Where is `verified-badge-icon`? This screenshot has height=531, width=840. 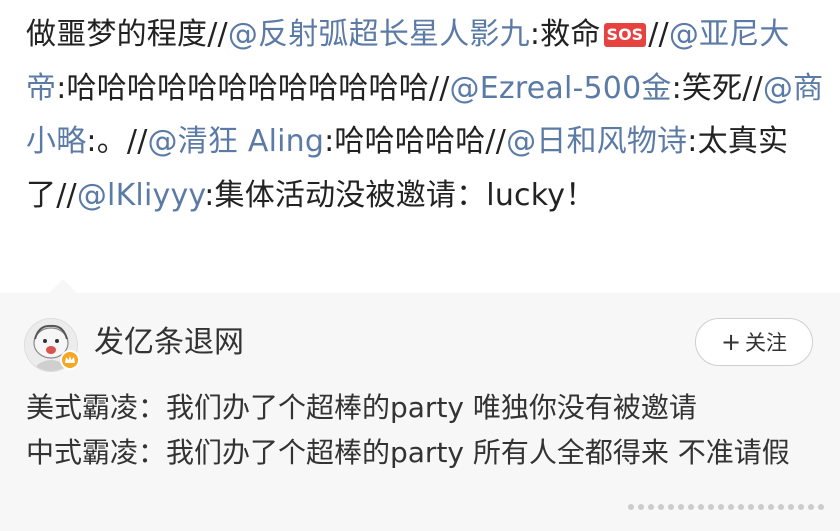
verified-badge-icon is located at coordinates (70, 360).